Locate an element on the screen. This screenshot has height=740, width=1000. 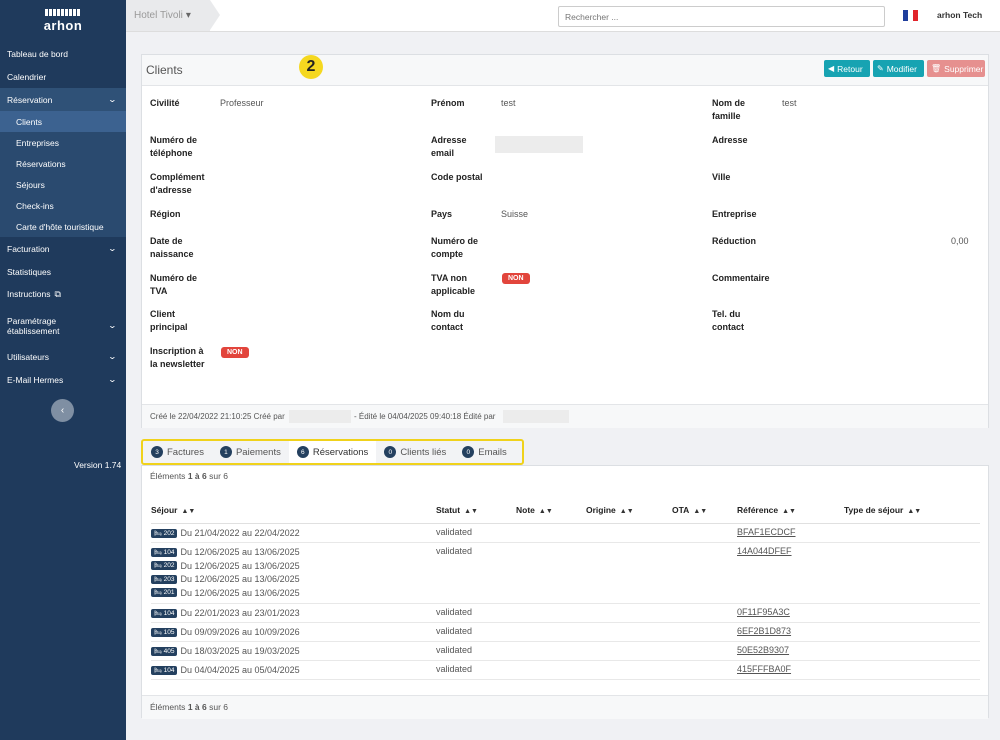
cell-reference: BFAF1ECDCF is located at coordinates (790, 533).